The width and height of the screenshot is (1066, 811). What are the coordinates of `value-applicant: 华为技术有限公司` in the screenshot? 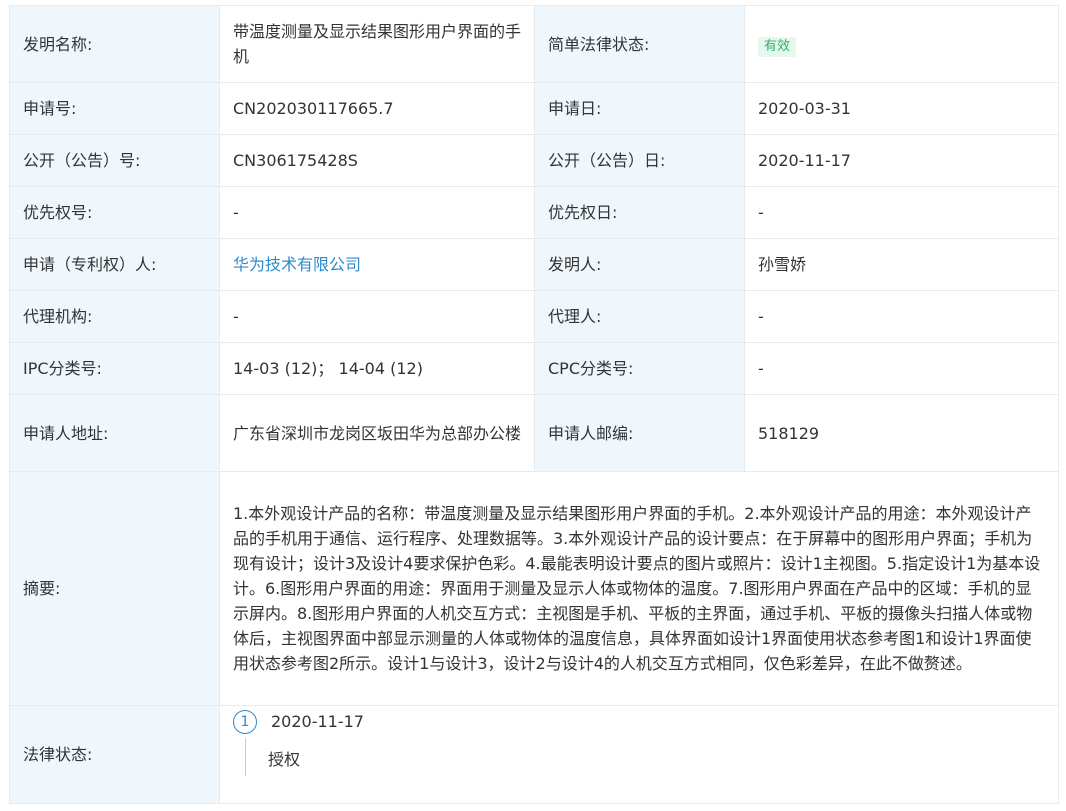 It's located at (377, 264).